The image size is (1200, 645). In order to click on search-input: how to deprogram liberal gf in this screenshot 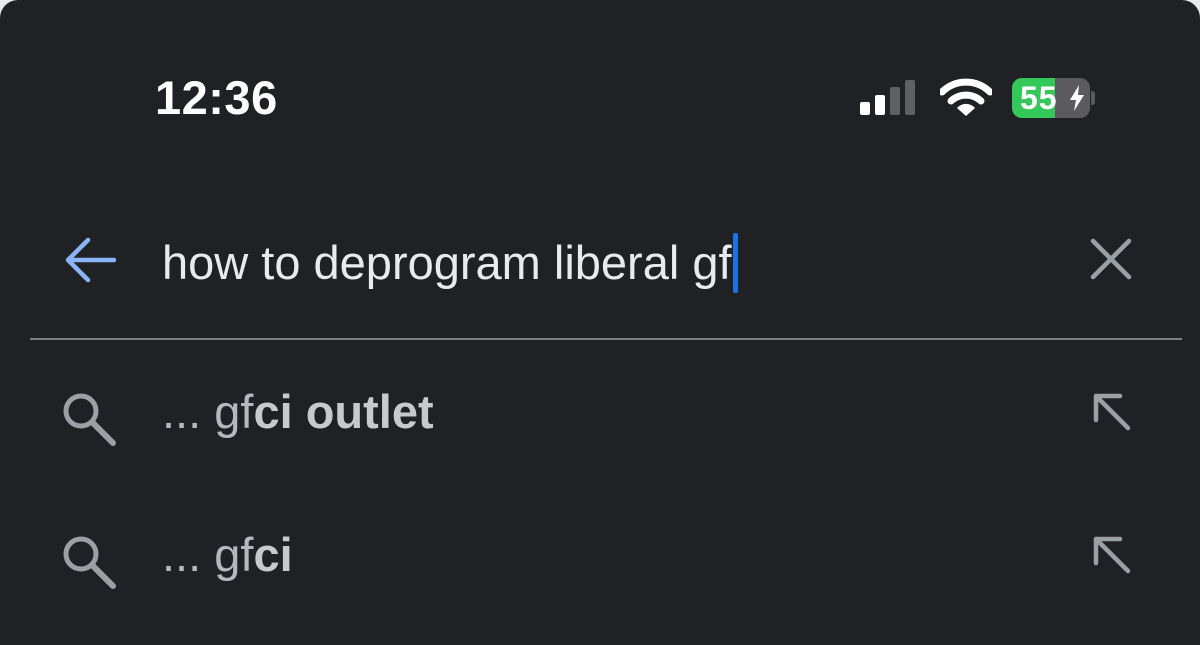, I will do `click(602, 265)`.